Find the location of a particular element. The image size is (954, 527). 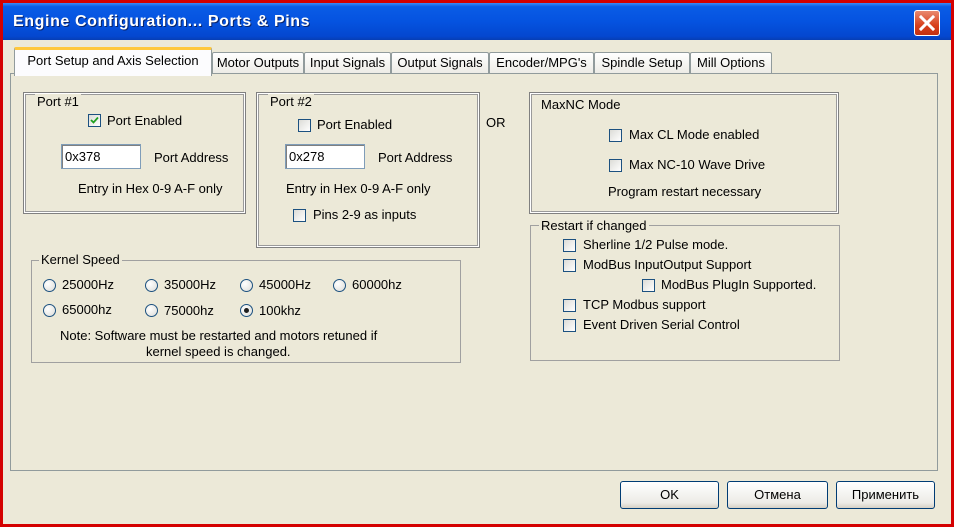

port1-hint: Entry in Hex 0-9 A-F only is located at coordinates (150, 188).